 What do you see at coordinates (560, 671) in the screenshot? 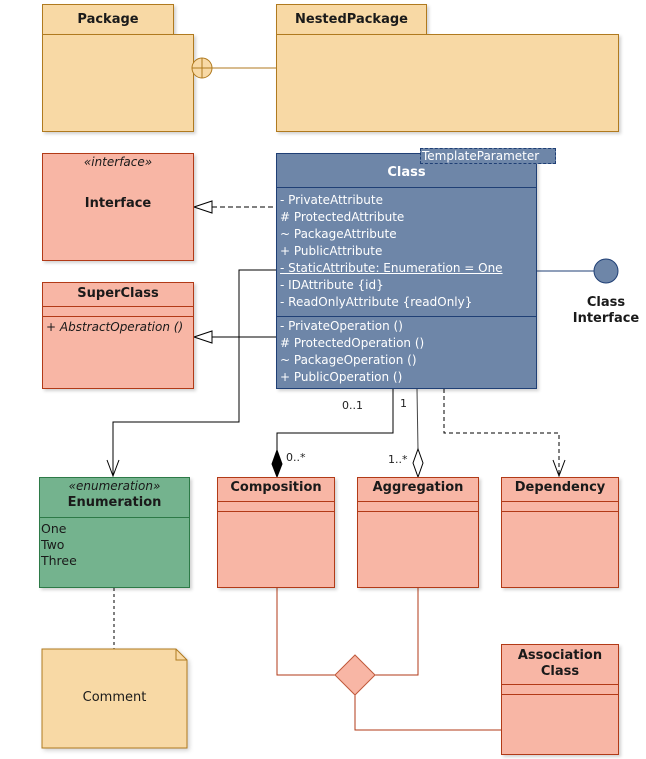
I see `association-class-title-line2: Class` at bounding box center [560, 671].